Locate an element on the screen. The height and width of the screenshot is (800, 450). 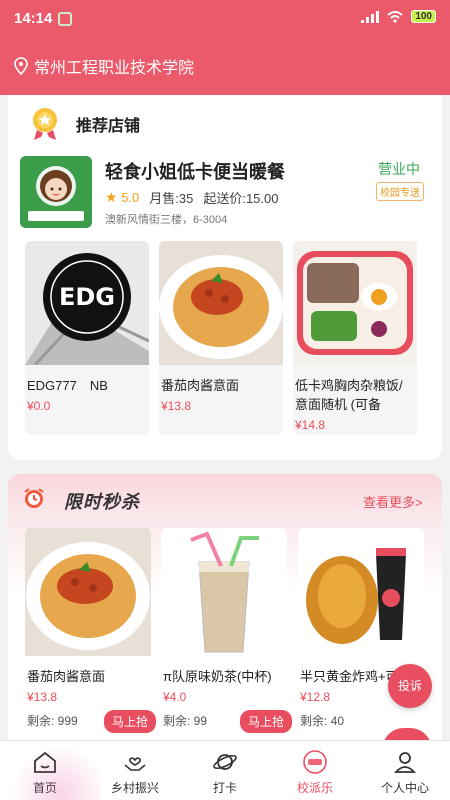
shop-name: 轻食小姐低卡便当暖餐 is located at coordinates (195, 171).